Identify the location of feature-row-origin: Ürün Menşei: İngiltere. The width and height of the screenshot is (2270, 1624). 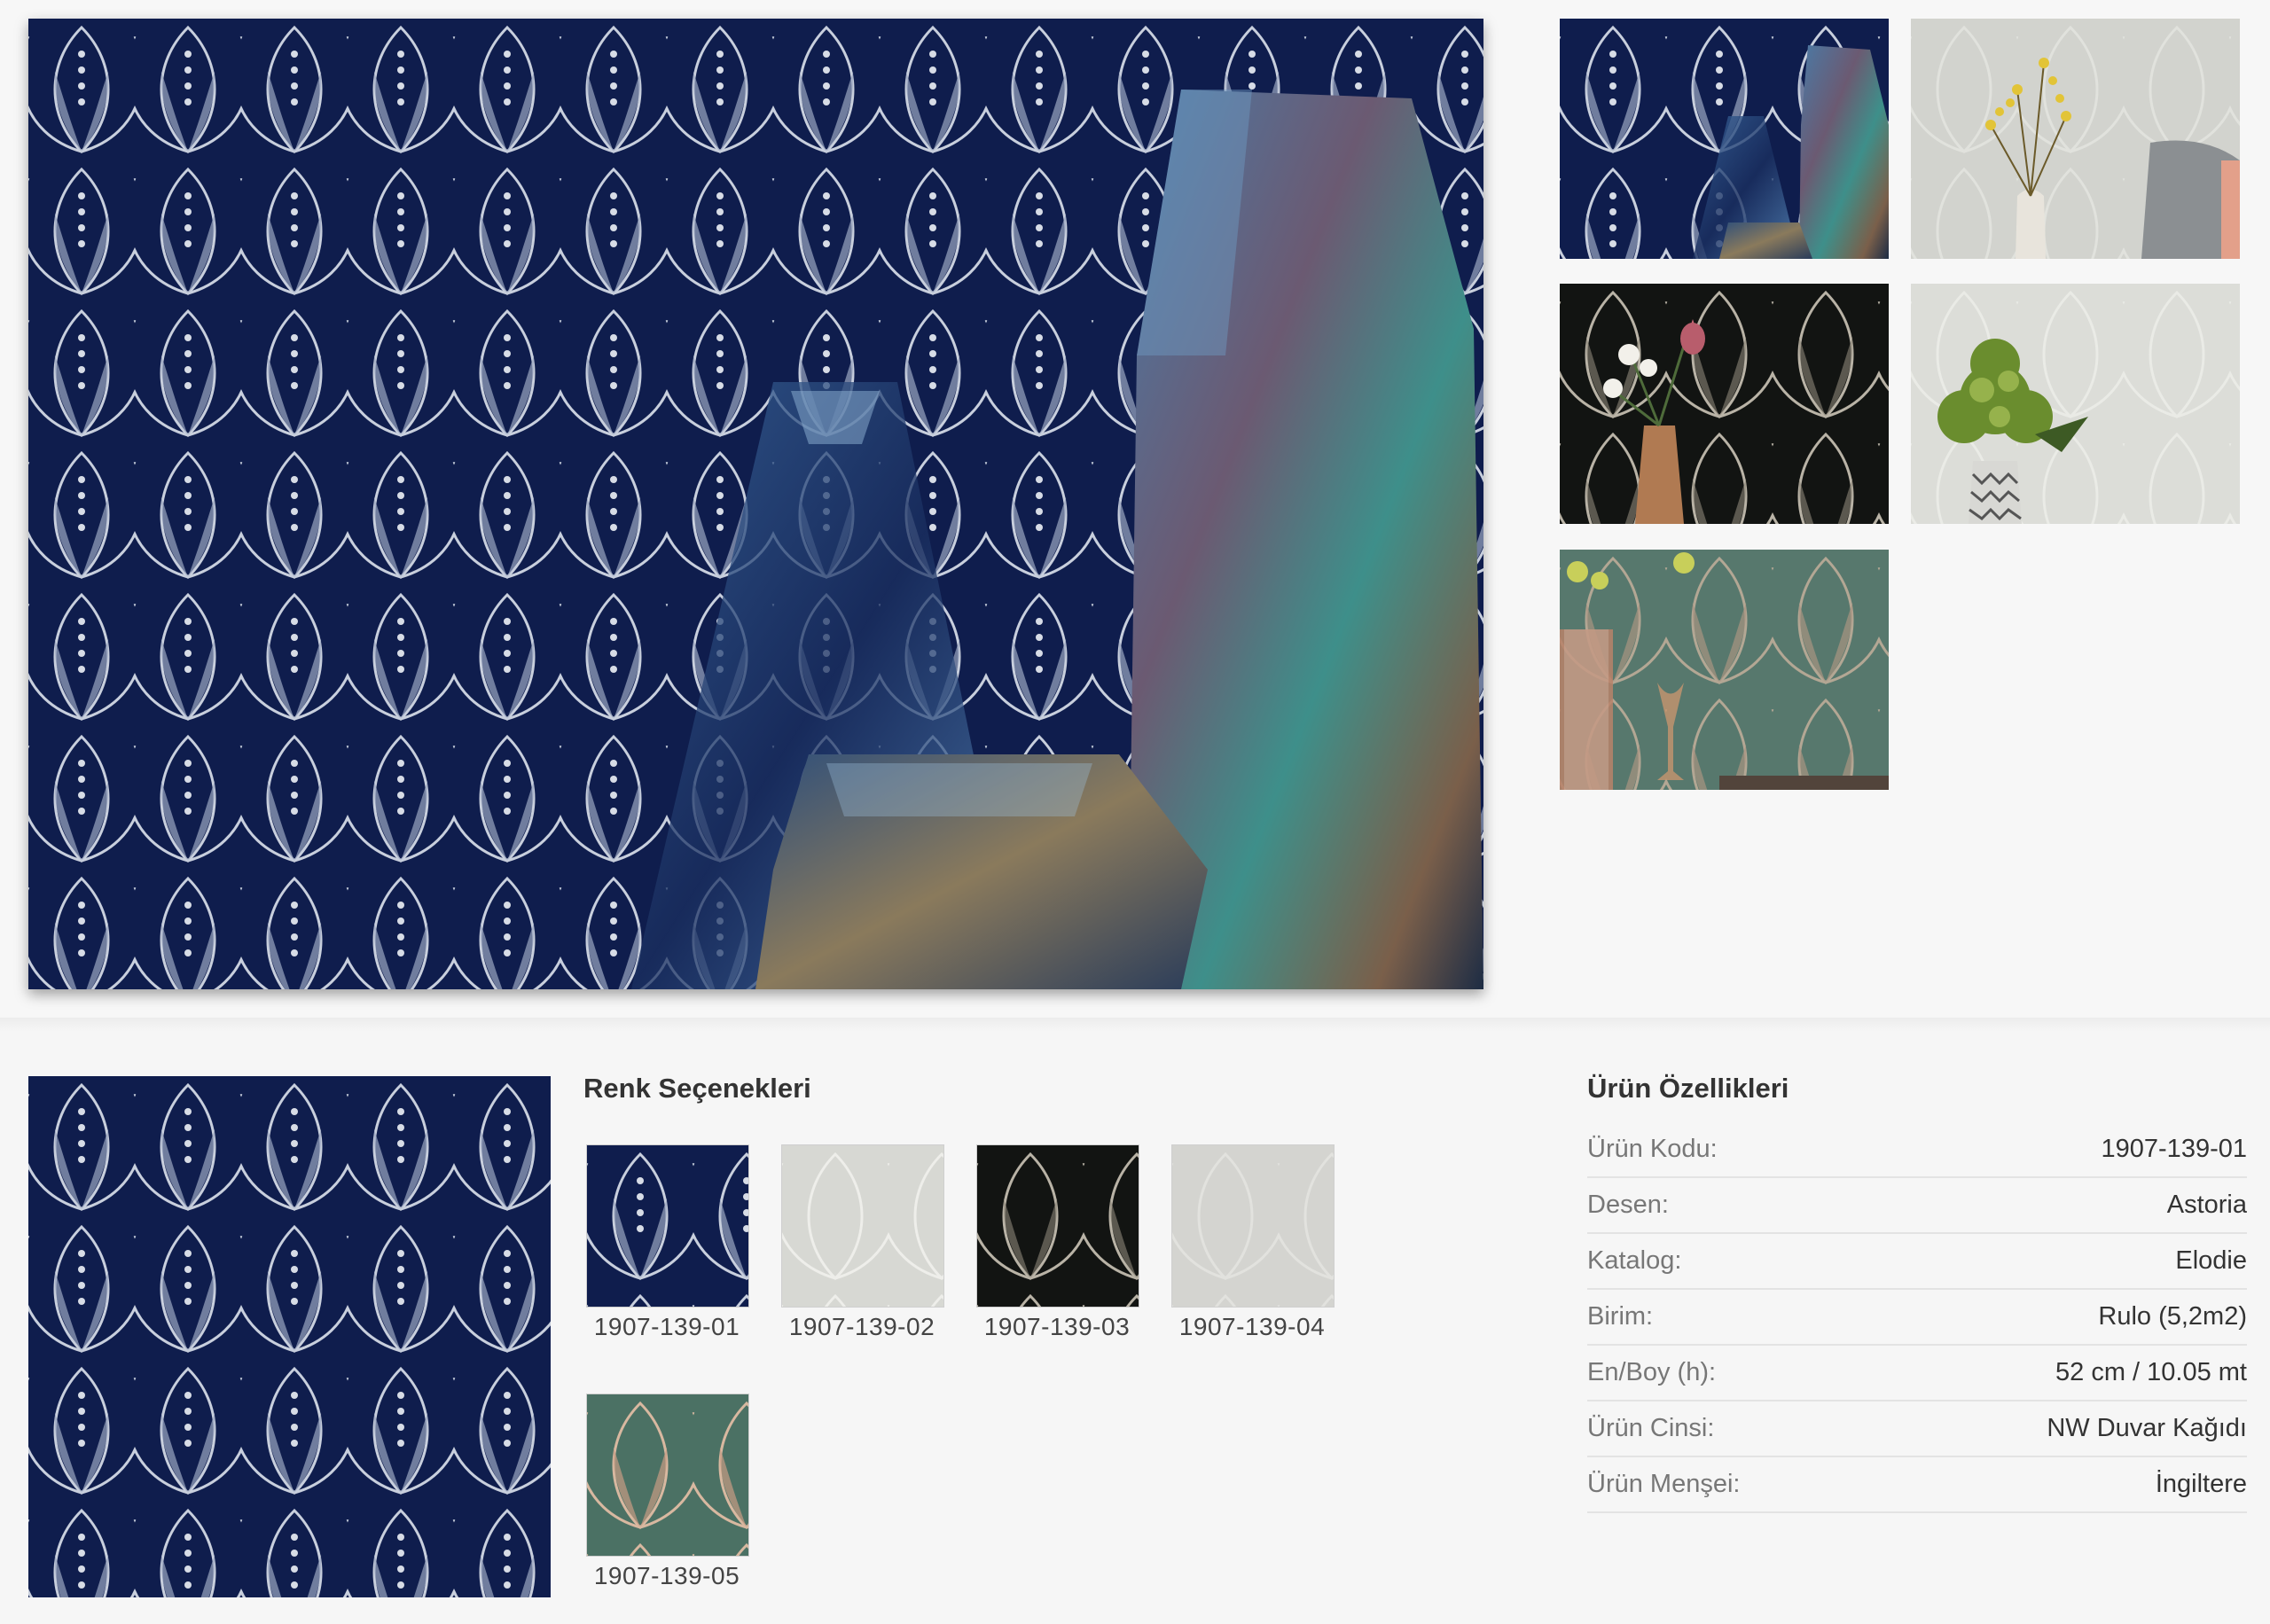
(1917, 1485).